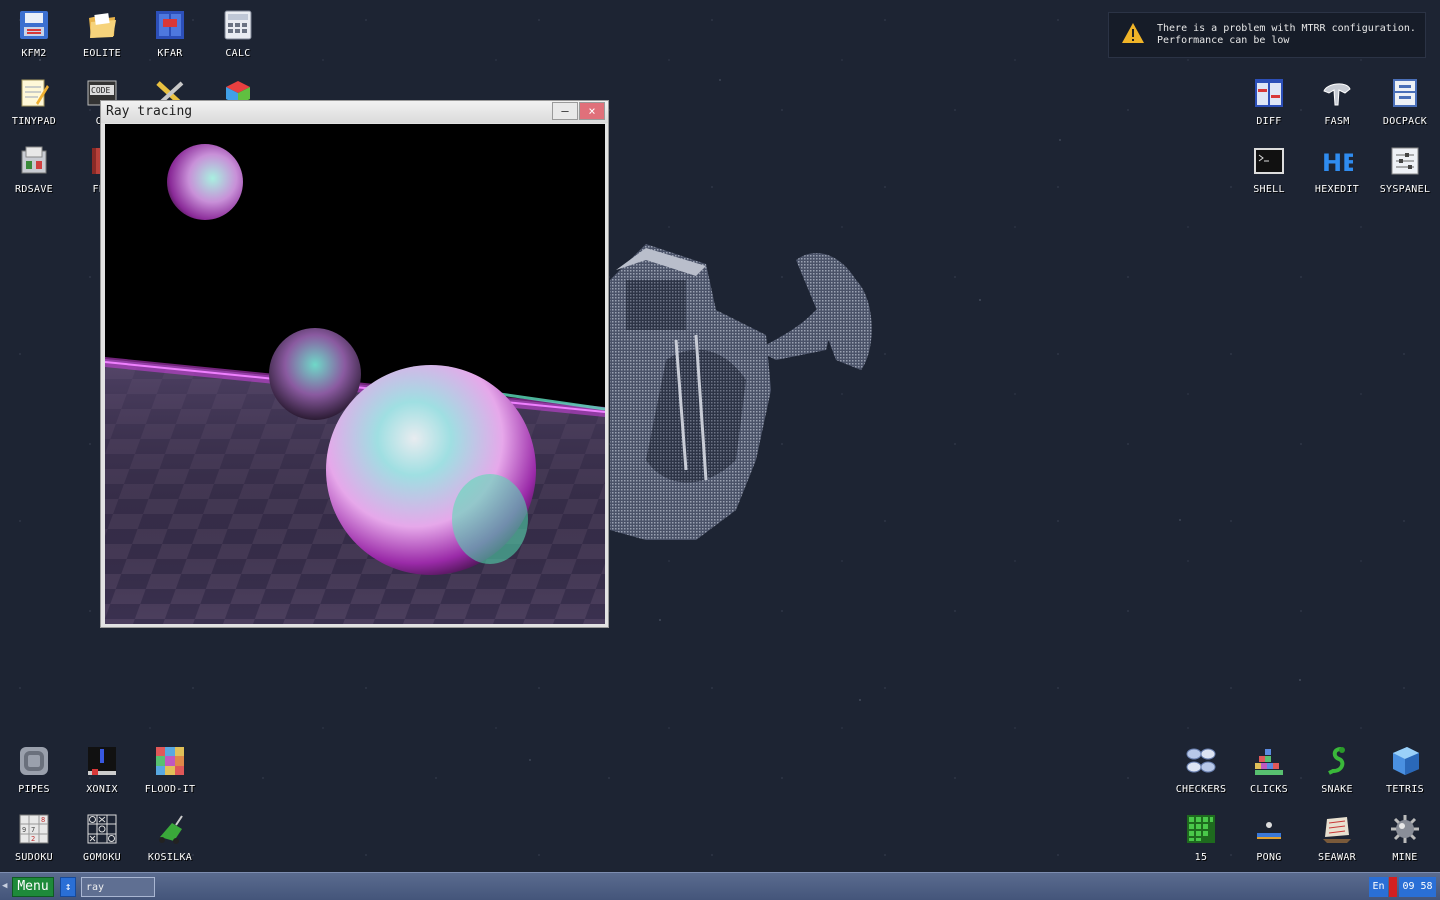 The width and height of the screenshot is (1440, 900). What do you see at coordinates (1405, 770) in the screenshot?
I see `desktop-icon-tetris: TETRIS` at bounding box center [1405, 770].